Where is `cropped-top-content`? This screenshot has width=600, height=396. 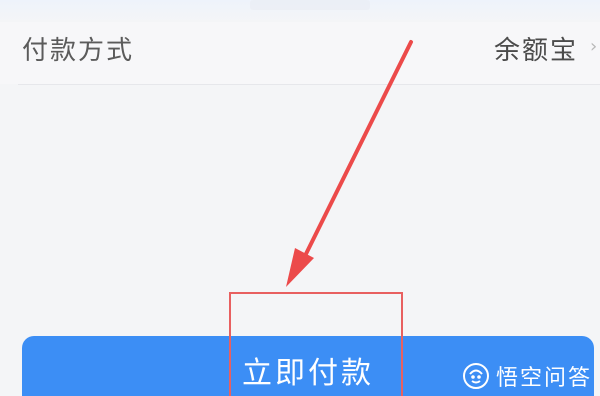 cropped-top-content is located at coordinates (310, 5).